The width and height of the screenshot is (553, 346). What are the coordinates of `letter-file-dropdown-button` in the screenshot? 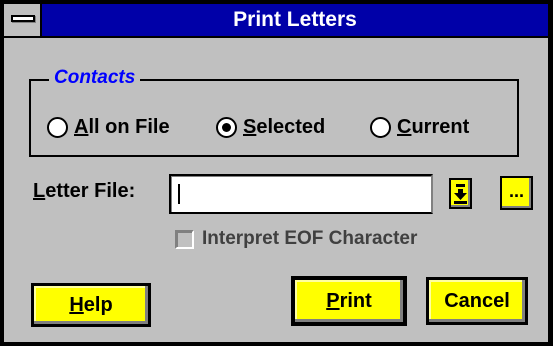 It's located at (460, 193).